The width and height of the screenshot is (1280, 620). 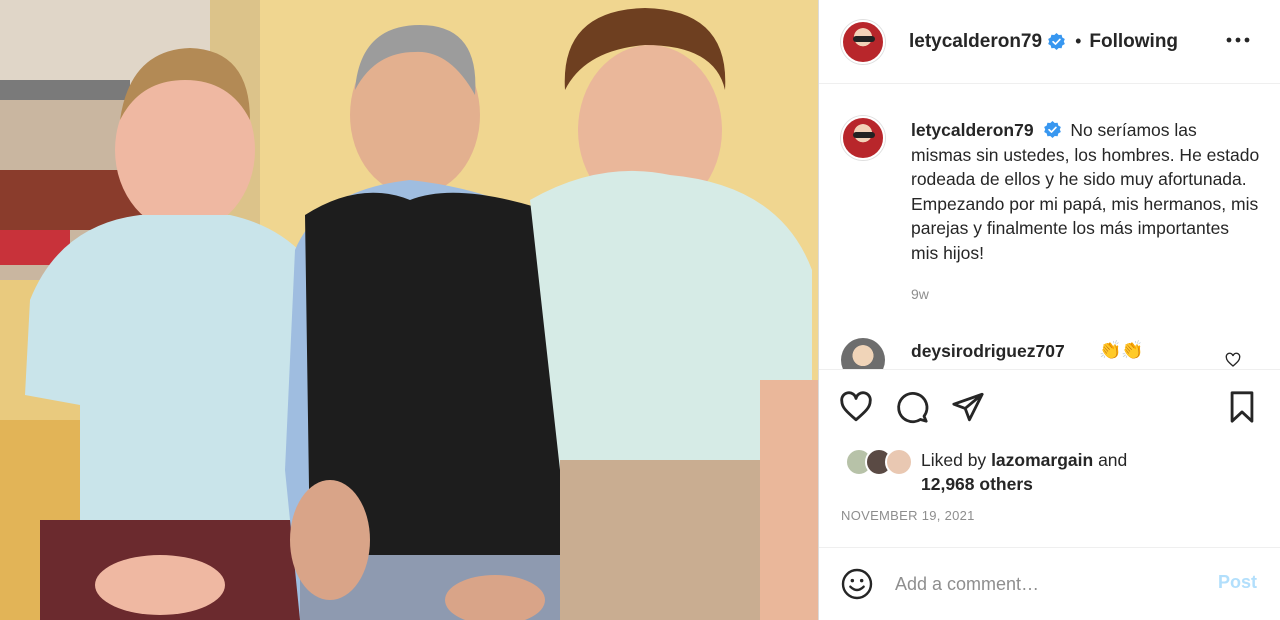 I want to click on emoji-icon, so click(x=857, y=584).